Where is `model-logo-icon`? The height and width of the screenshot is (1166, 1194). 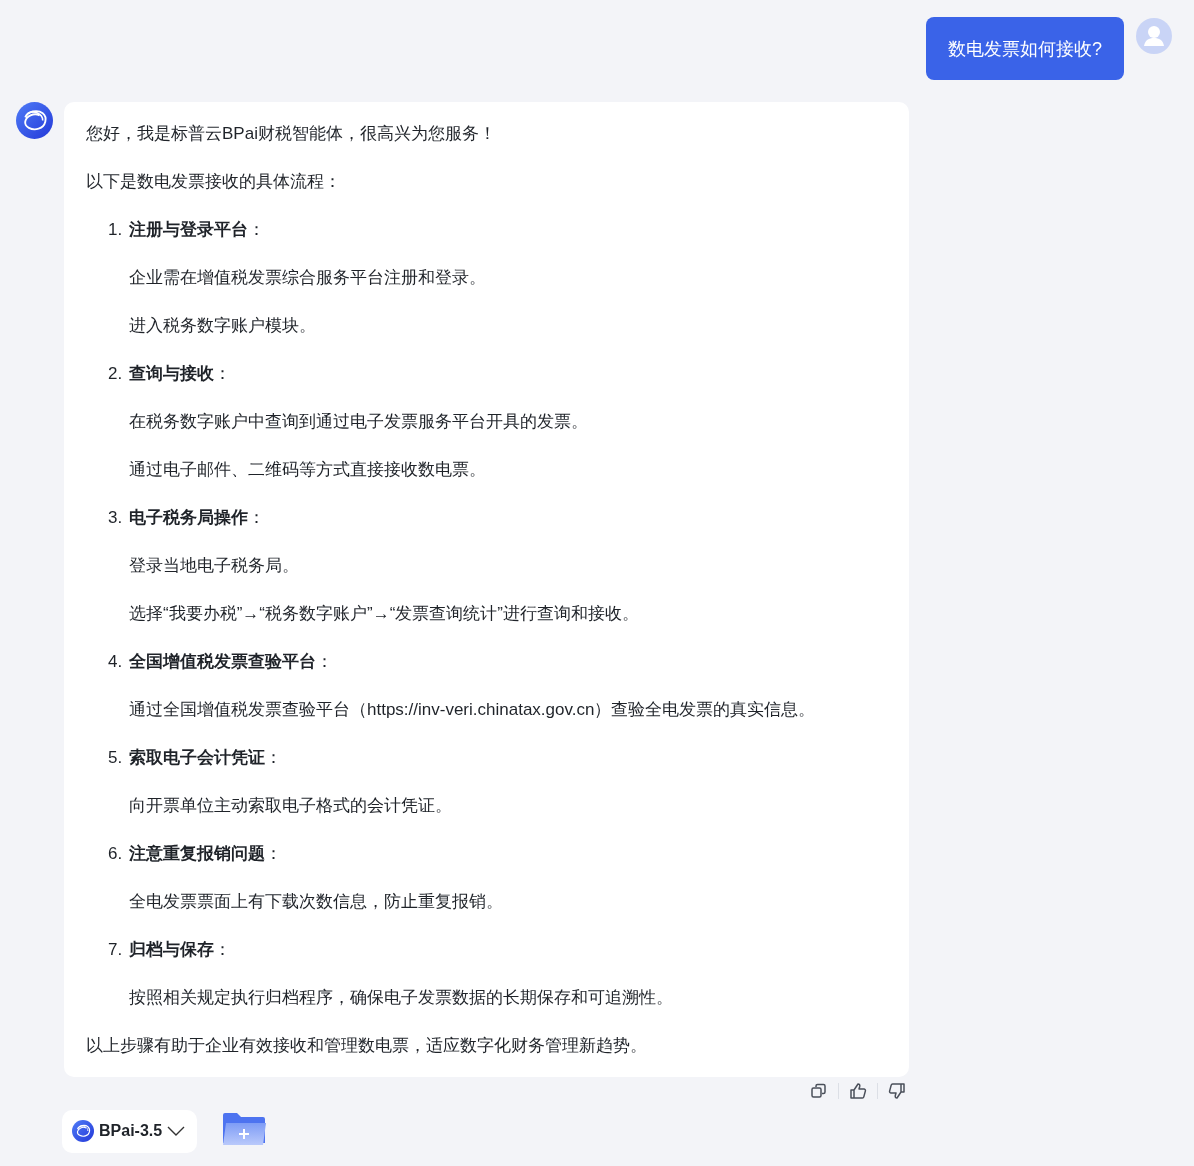 model-logo-icon is located at coordinates (83, 1131).